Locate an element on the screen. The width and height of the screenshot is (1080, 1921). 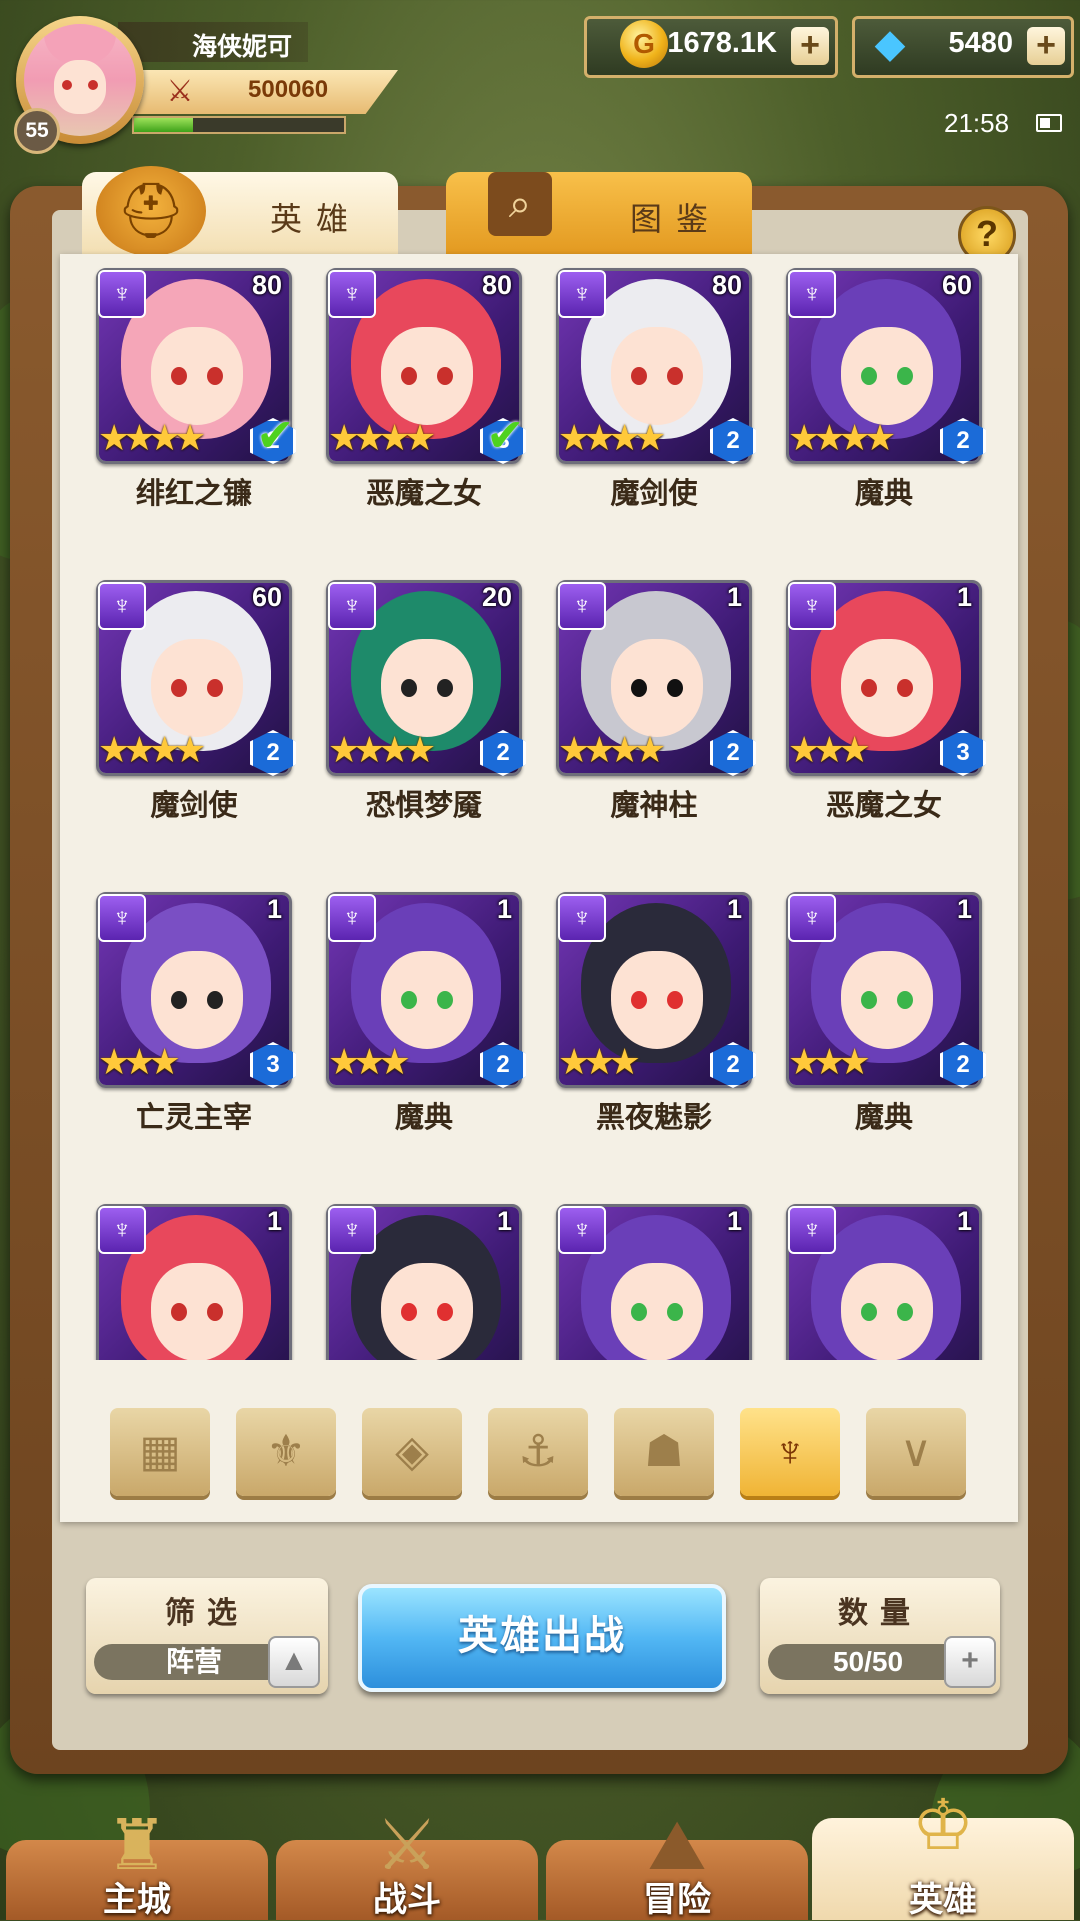
hero-name: 恐惧梦魇 is located at coordinates (423, 806).